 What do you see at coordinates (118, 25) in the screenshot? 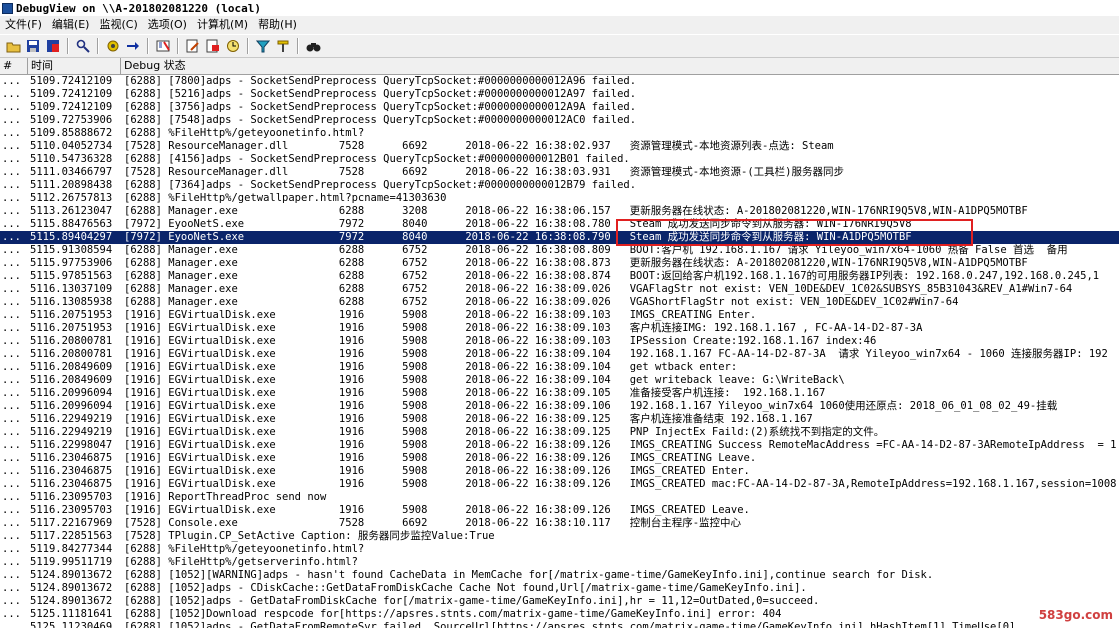
I see `menu-item-2: 监视(C)` at bounding box center [118, 25].